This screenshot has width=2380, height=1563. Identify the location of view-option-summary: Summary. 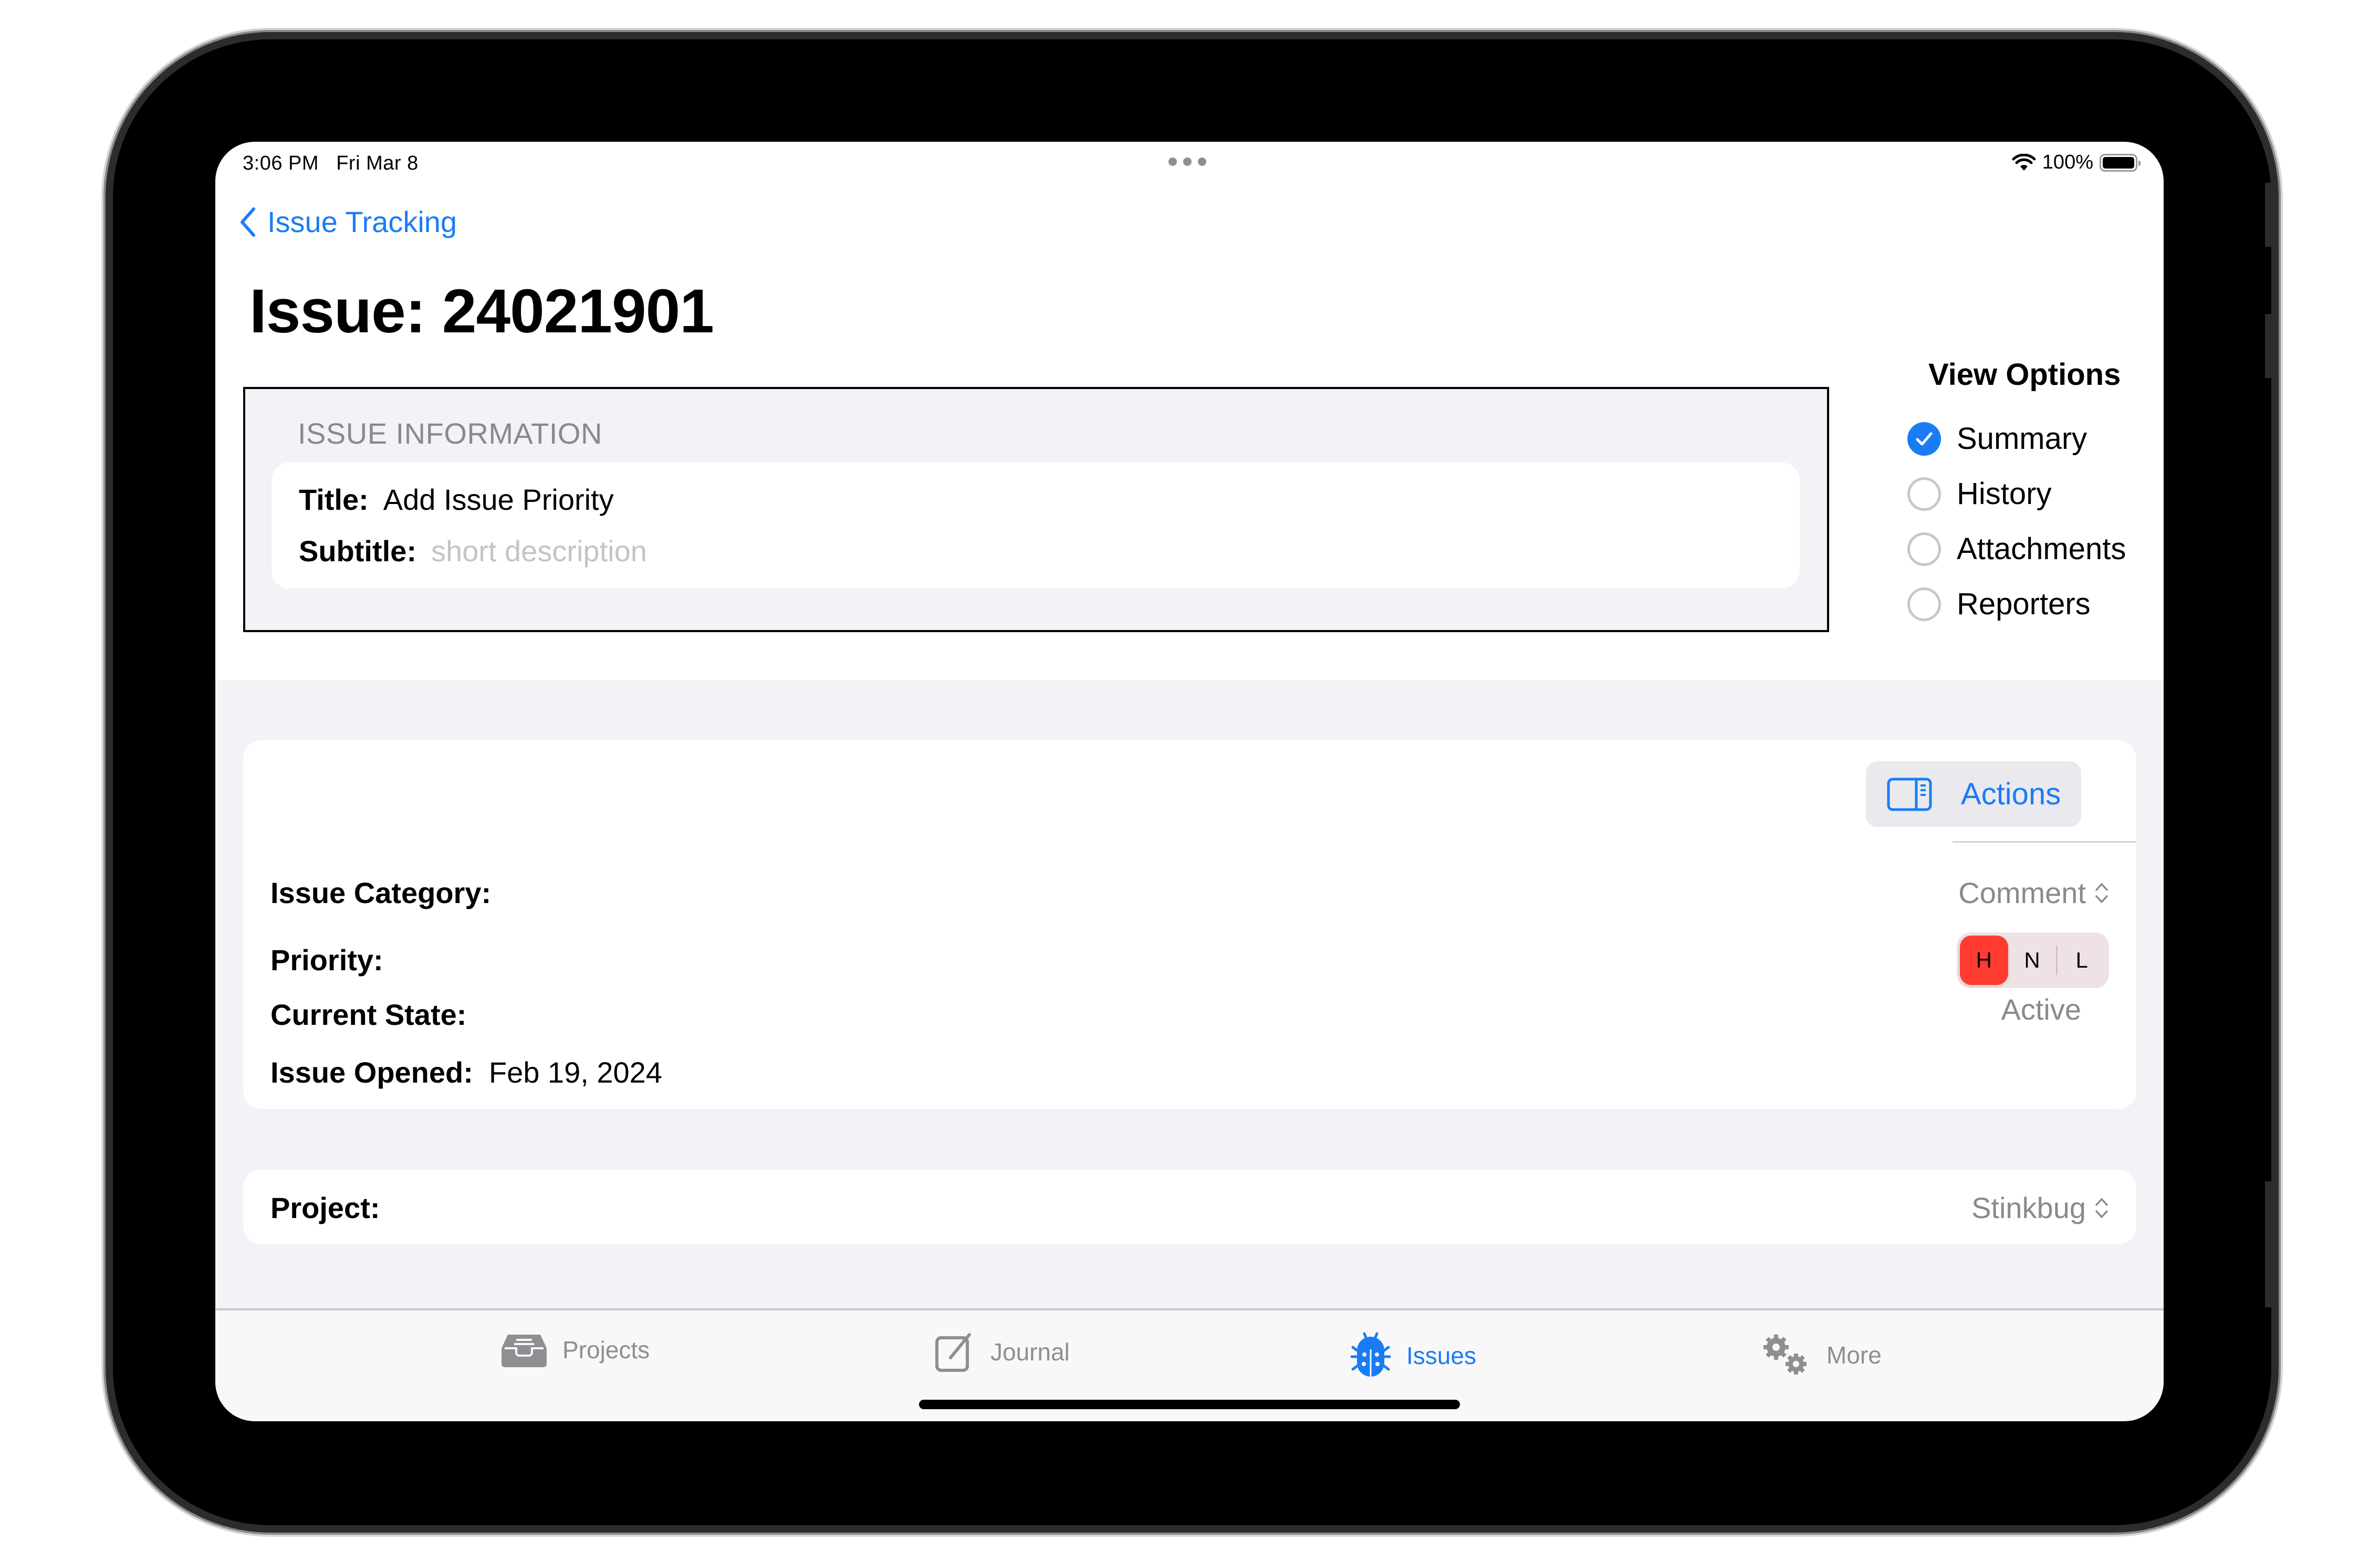
(2016, 438).